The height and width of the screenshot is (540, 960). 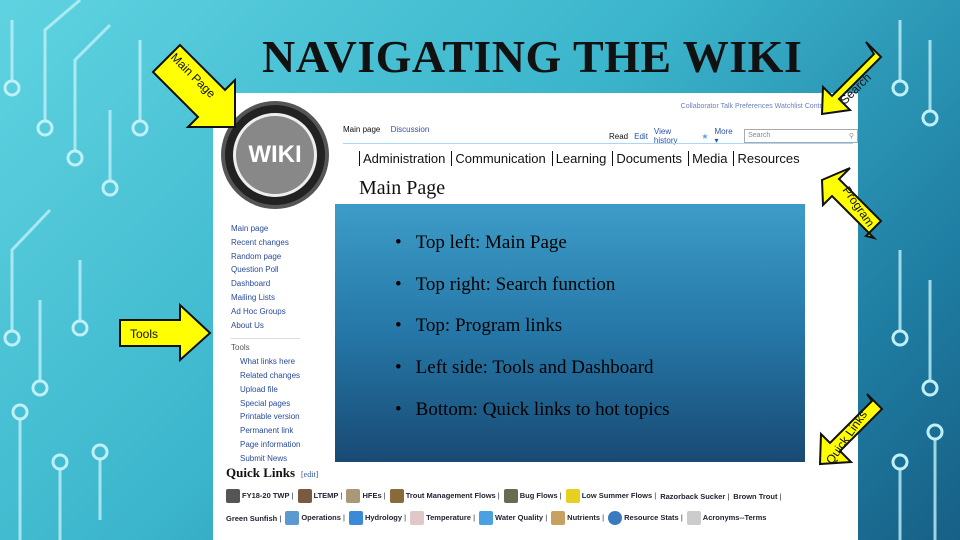 I want to click on tools-callout: Tools, so click(x=144, y=334).